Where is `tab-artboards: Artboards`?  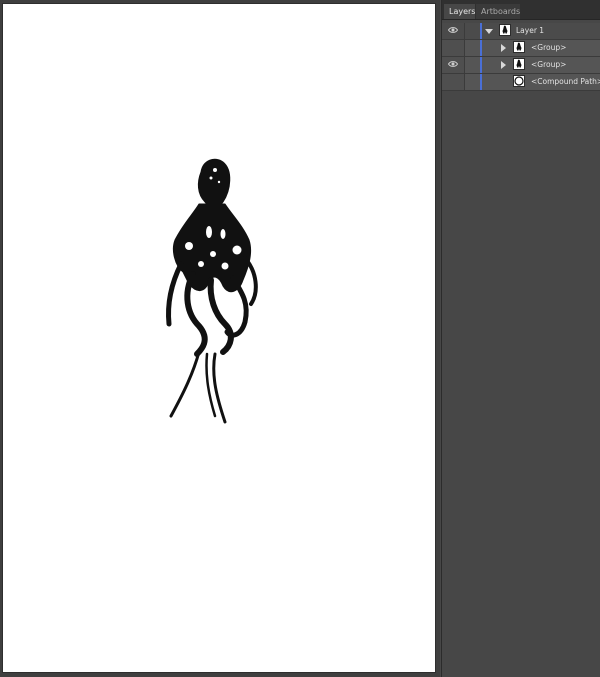
tab-artboards: Artboards is located at coordinates (498, 11).